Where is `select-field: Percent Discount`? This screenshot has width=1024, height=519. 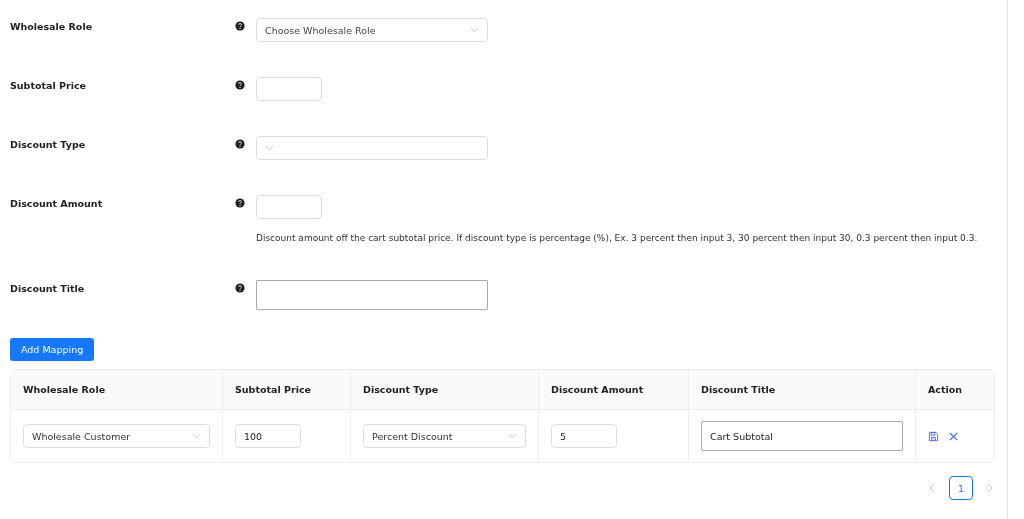
select-field: Percent Discount is located at coordinates (444, 436).